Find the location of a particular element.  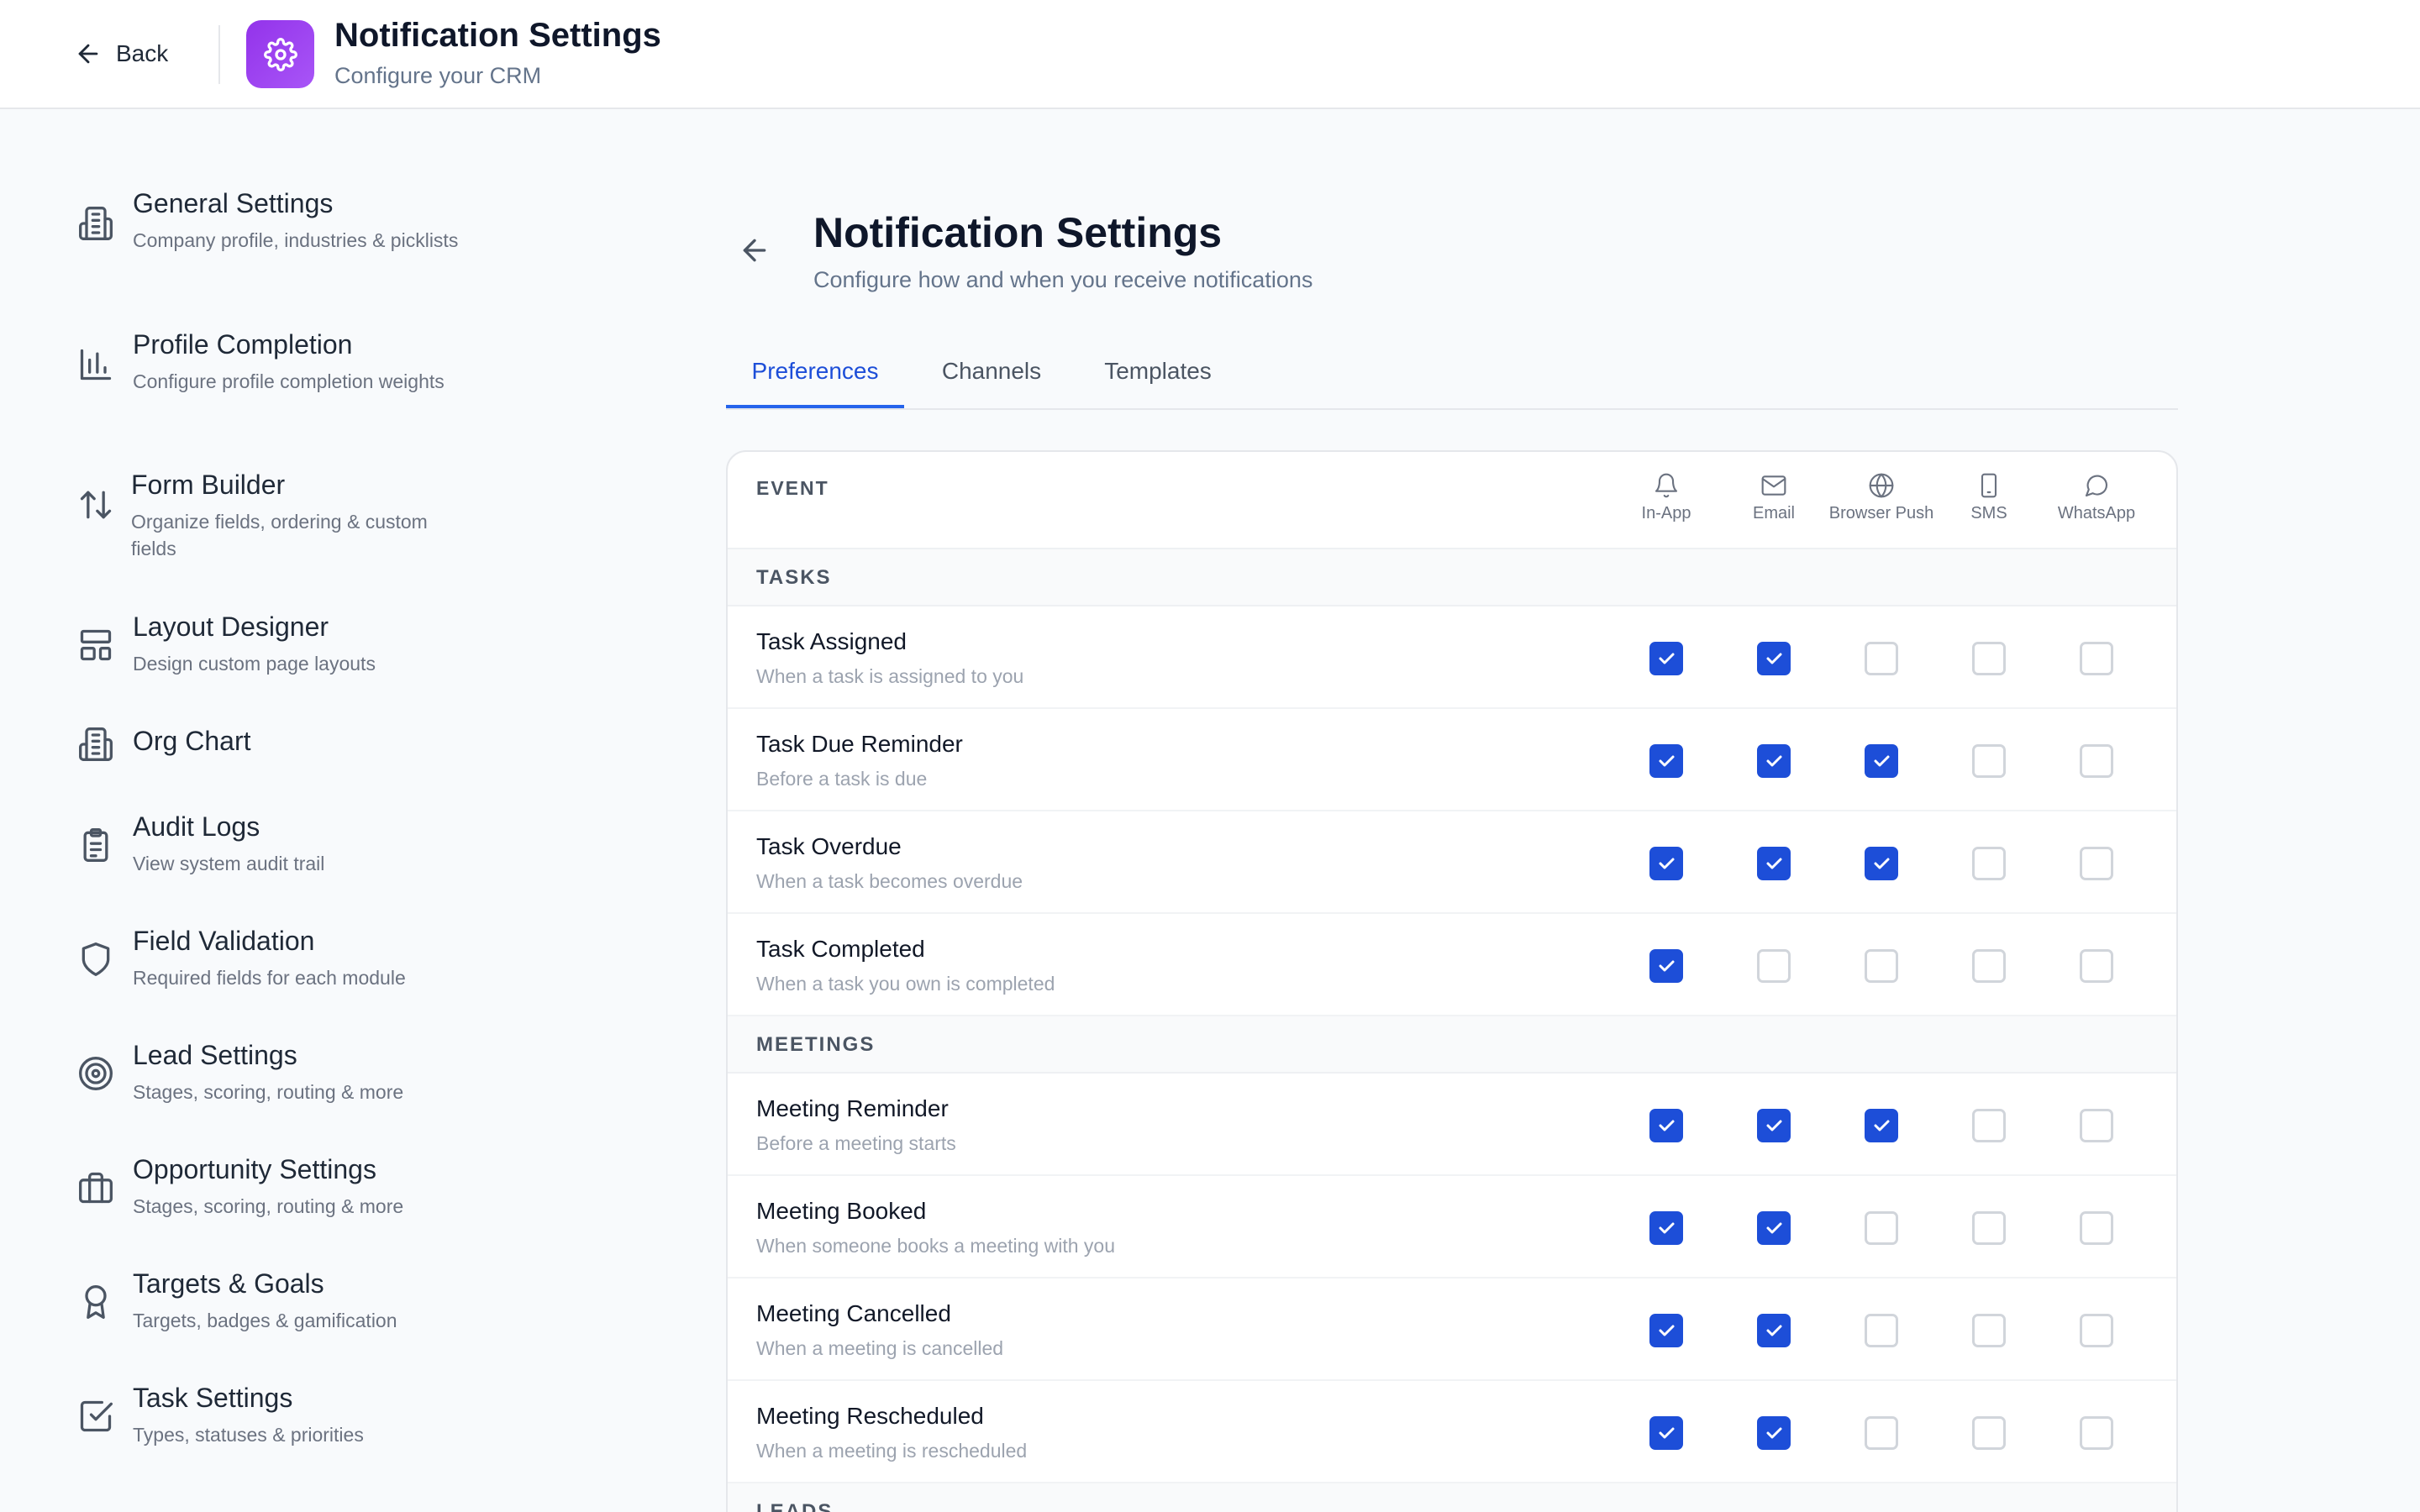

sidebar-item-title: Form Builder is located at coordinates (208, 485).